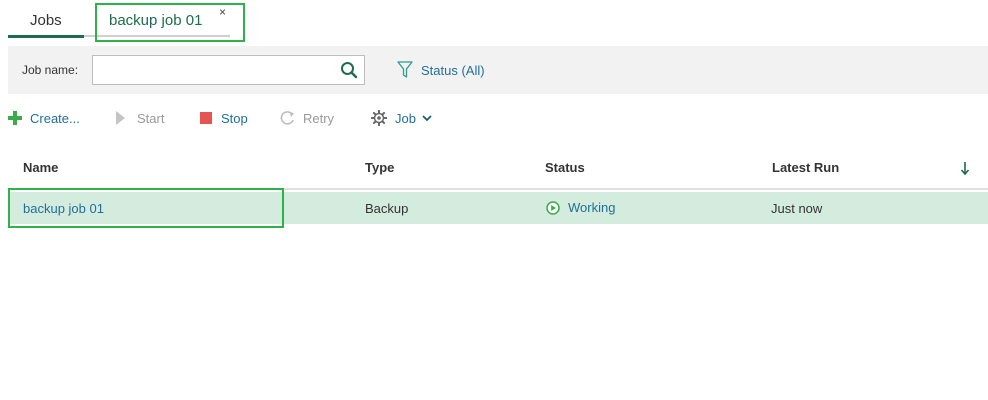 The height and width of the screenshot is (400, 988). Describe the element at coordinates (494, 23) in the screenshot. I see `tab-bar: Jobs backup job 01 ×` at that location.